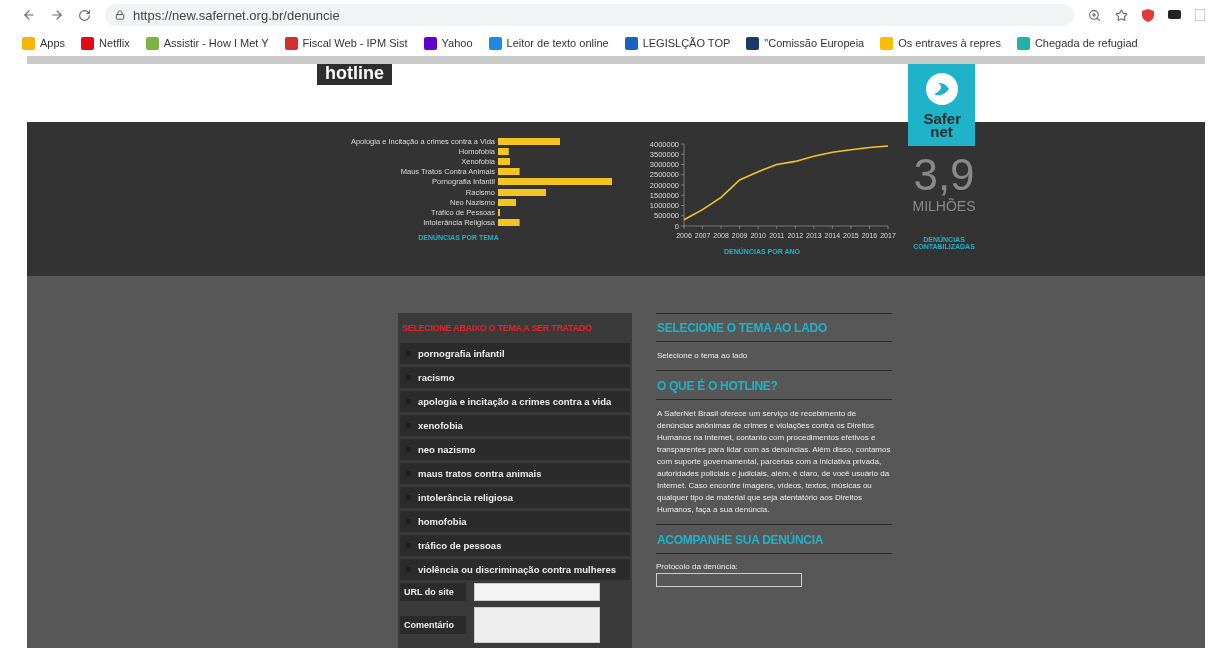 The width and height of the screenshot is (1213, 662). I want to click on topic-item: xenofobia, so click(515, 425).